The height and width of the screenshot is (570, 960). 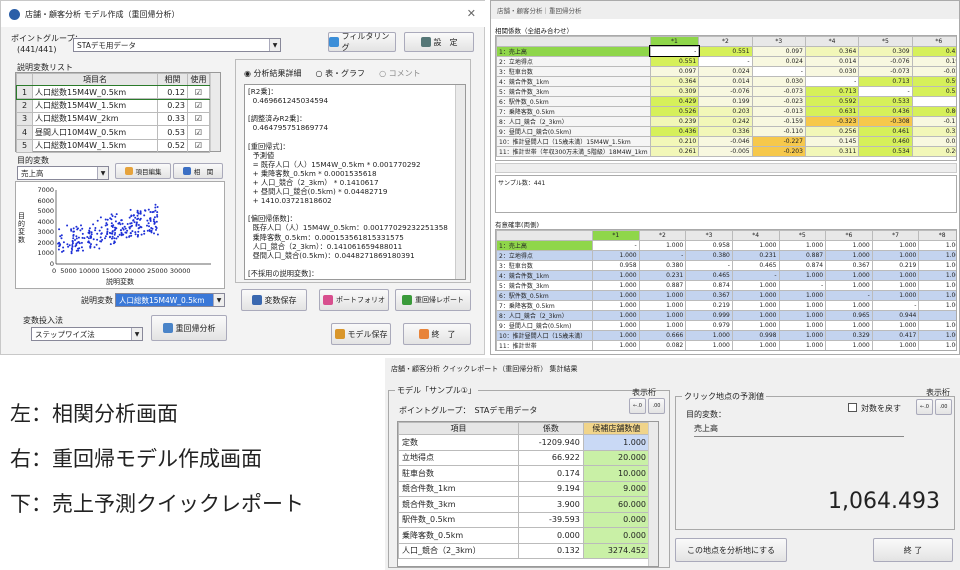 I want to click on corr-cell: 0.460, so click(x=885, y=141).